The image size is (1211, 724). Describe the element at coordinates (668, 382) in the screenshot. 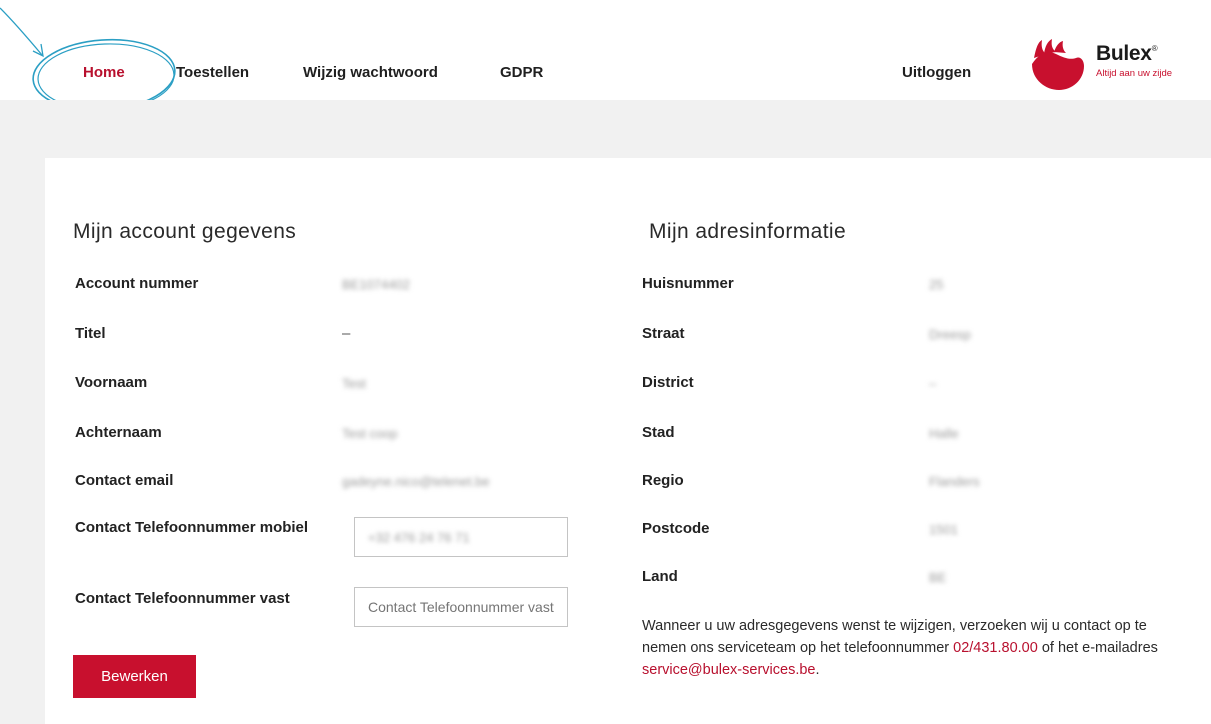

I see `district-label: District` at that location.